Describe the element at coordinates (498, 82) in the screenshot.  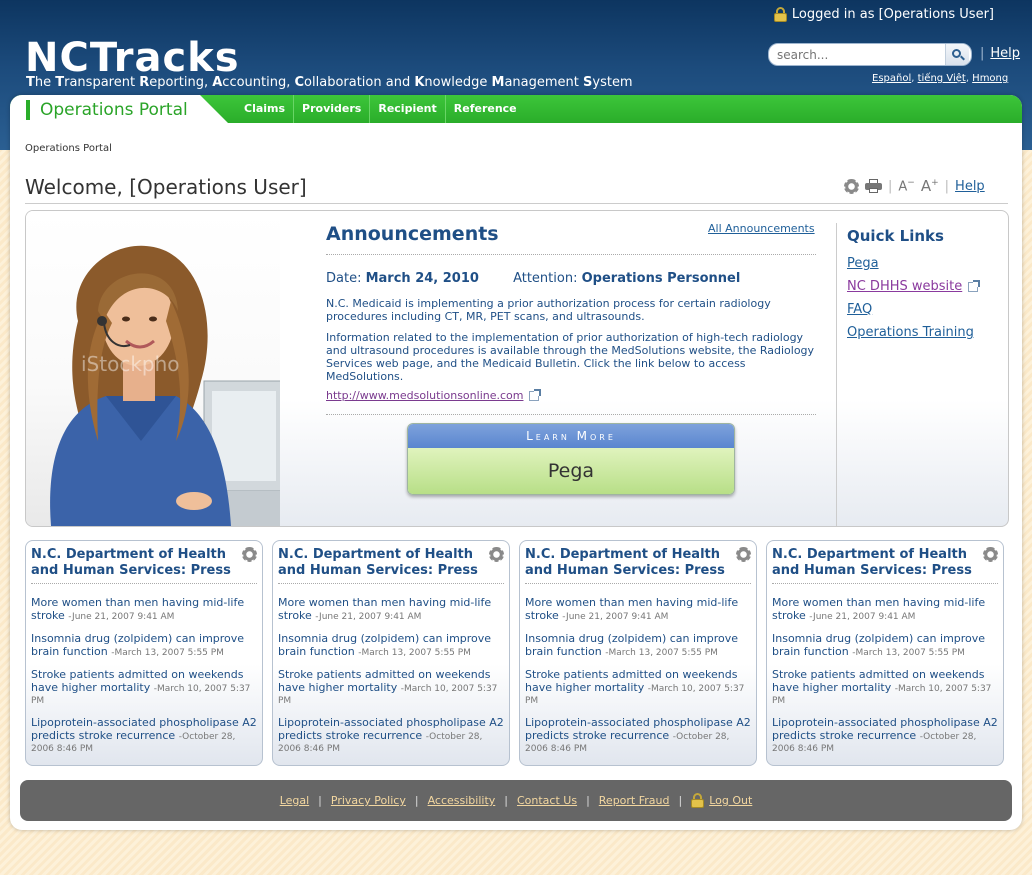
I see `tagline-initial: M` at that location.